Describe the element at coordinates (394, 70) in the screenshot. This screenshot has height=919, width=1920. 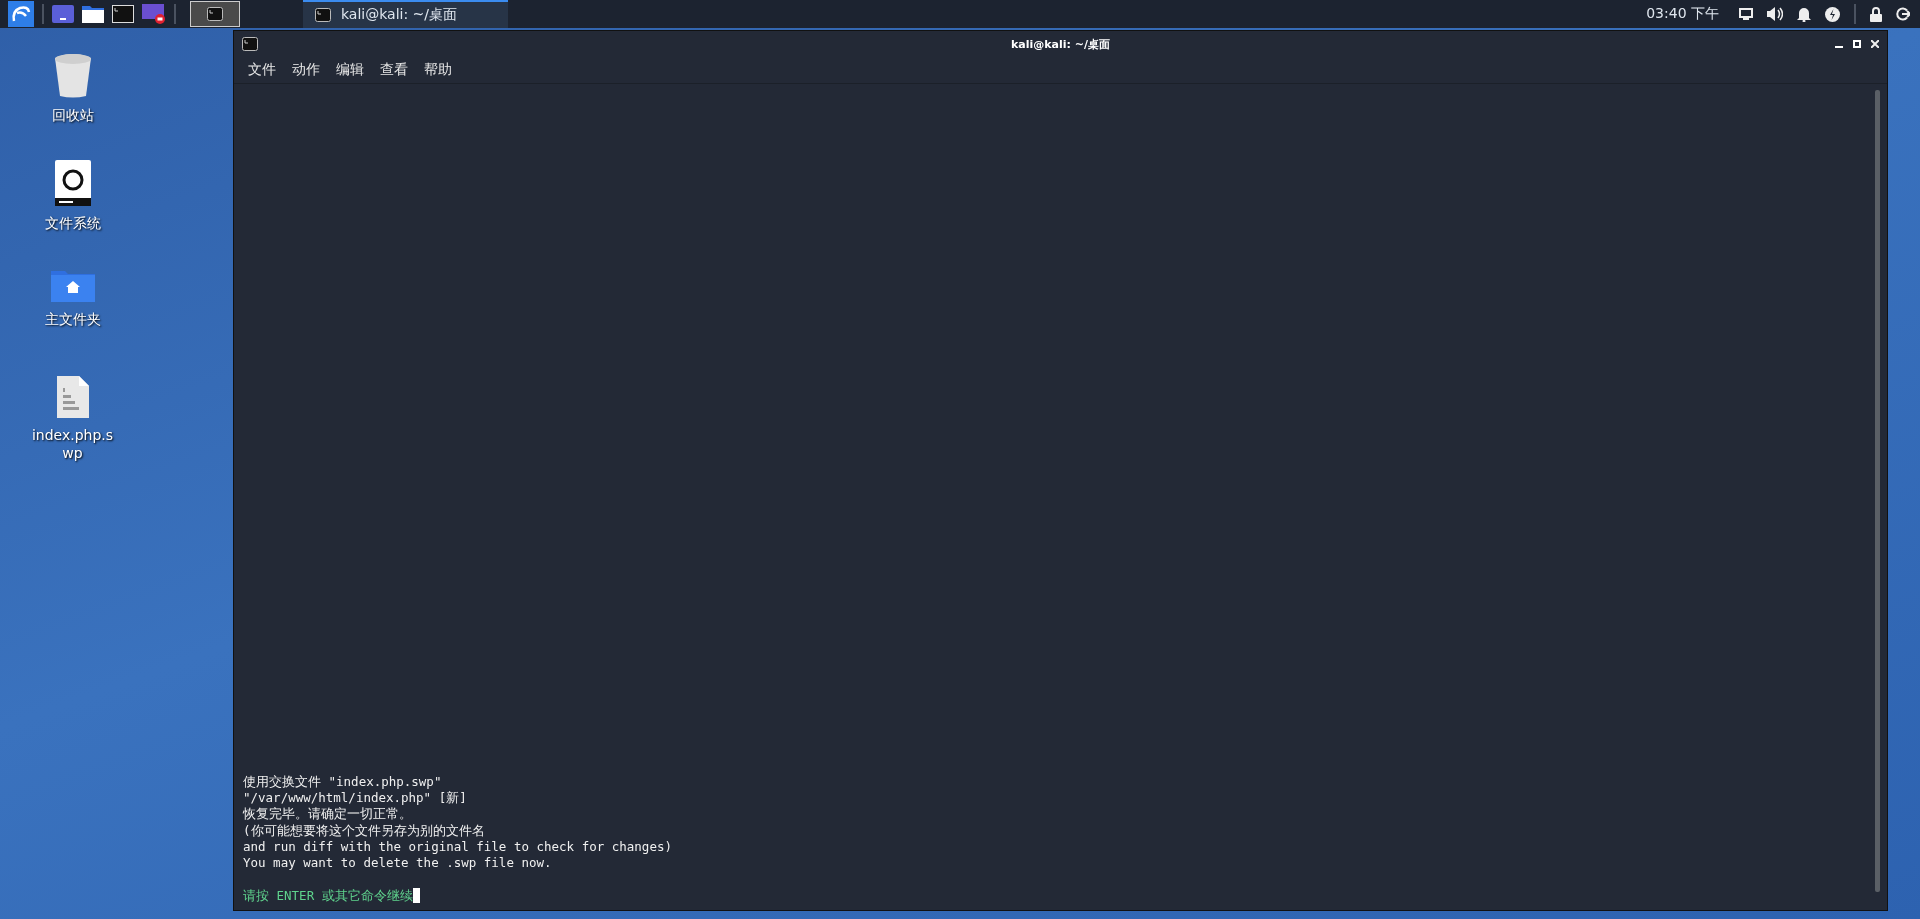
I see `menu-item: 查看` at that location.